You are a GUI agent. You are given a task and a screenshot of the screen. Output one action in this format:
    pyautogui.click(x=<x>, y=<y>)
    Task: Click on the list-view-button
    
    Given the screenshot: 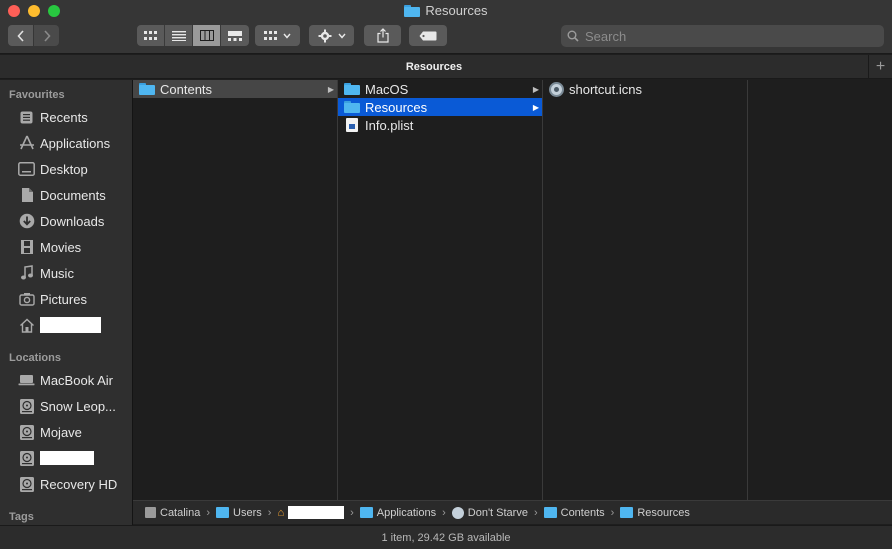 What is the action you would take?
    pyautogui.click(x=179, y=35)
    